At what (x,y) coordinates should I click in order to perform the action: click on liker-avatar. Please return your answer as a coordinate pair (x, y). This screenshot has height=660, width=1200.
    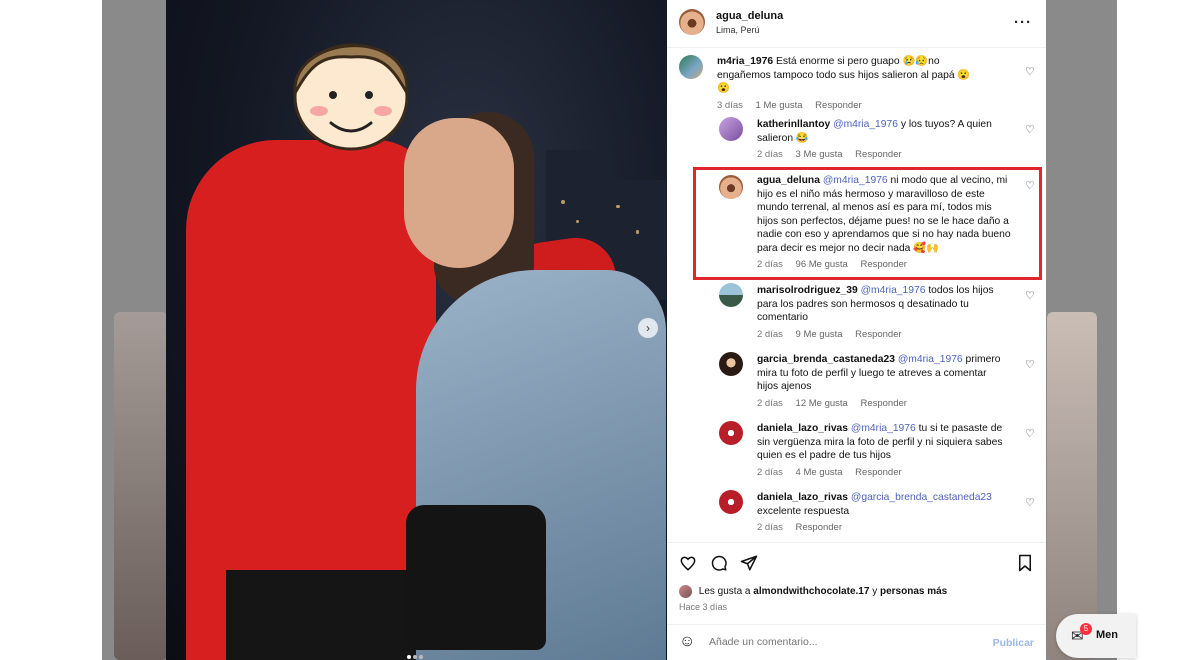
    Looking at the image, I should click on (685, 591).